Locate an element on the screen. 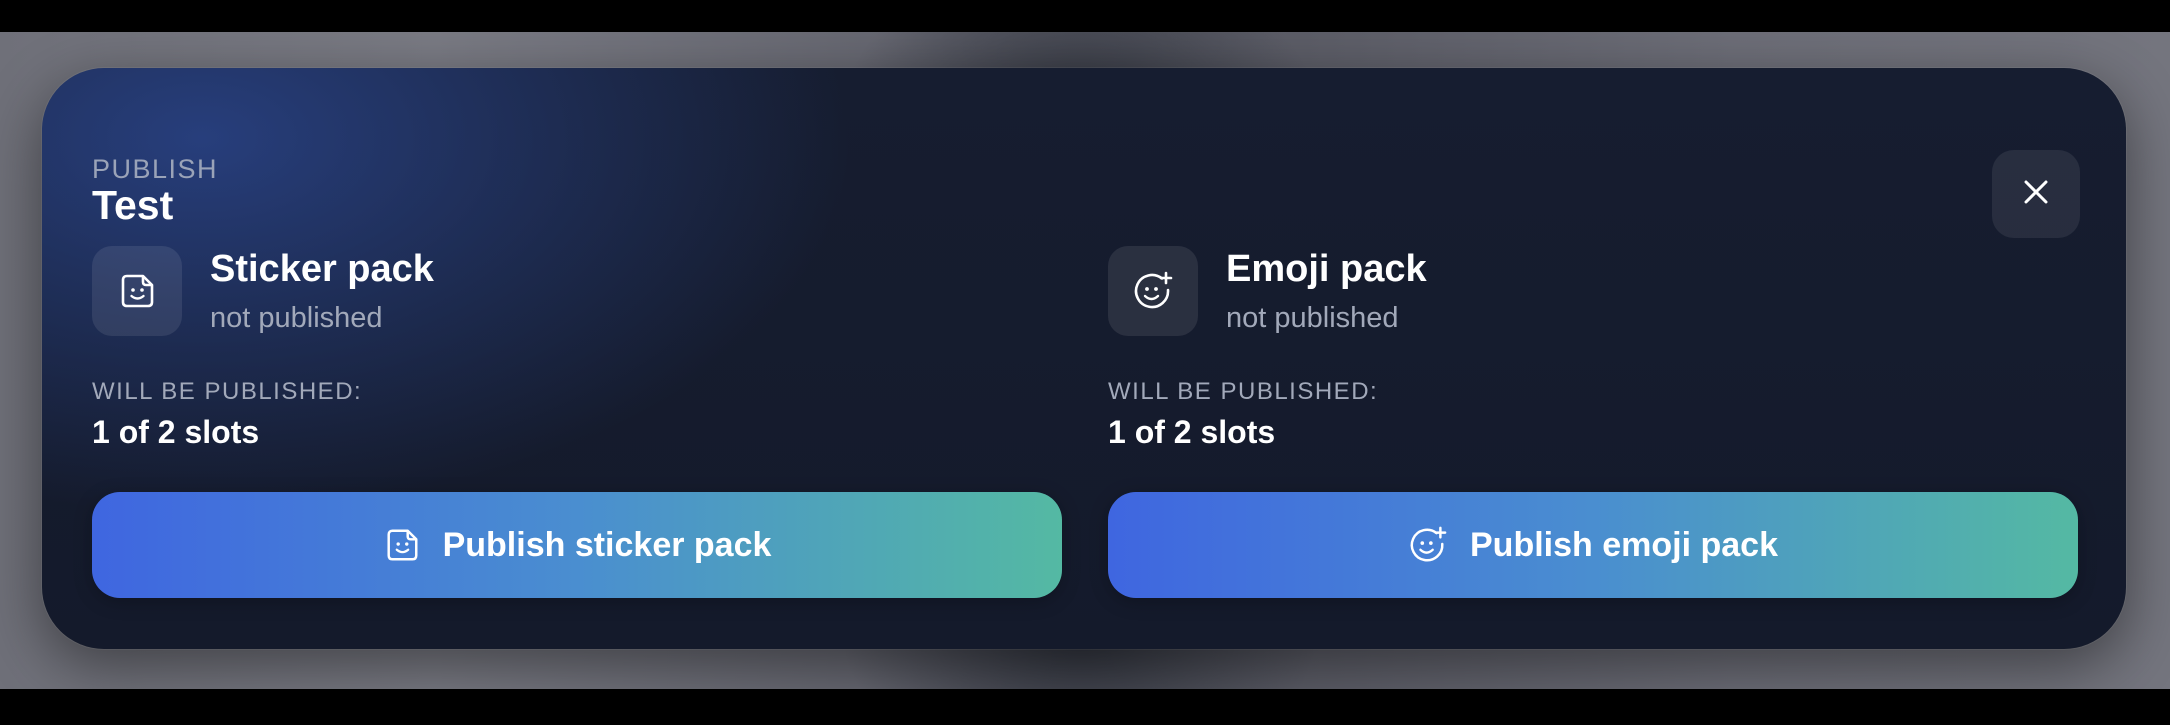 This screenshot has height=725, width=2170. emoji-pack-title: Emoji pack is located at coordinates (1326, 269).